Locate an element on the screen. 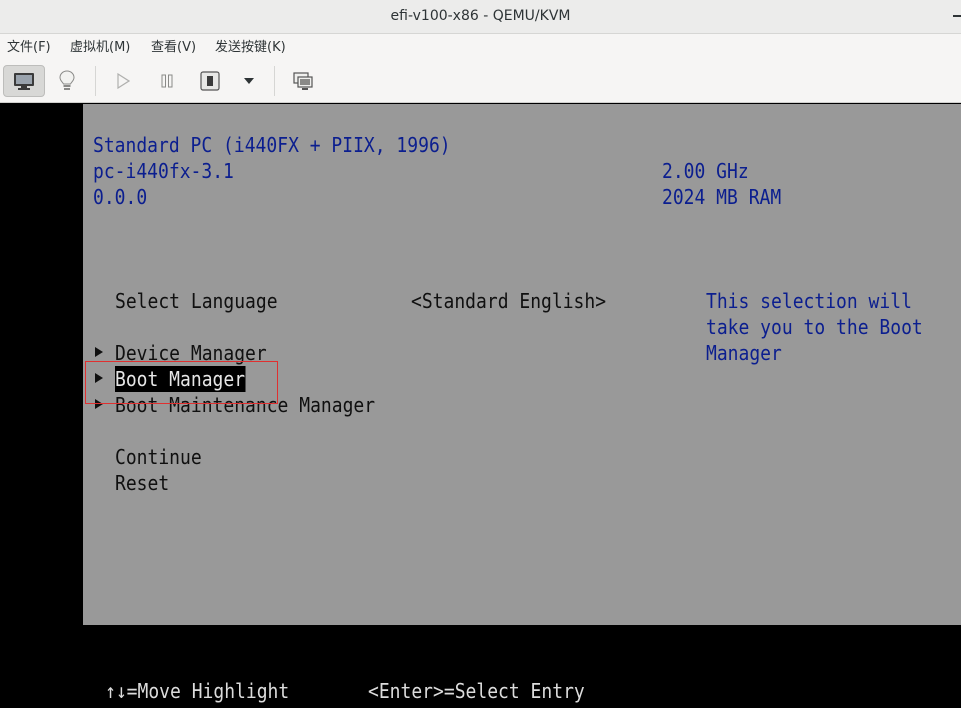 This screenshot has width=961, height=708. select-language-value: <Standard English> is located at coordinates (508, 301).